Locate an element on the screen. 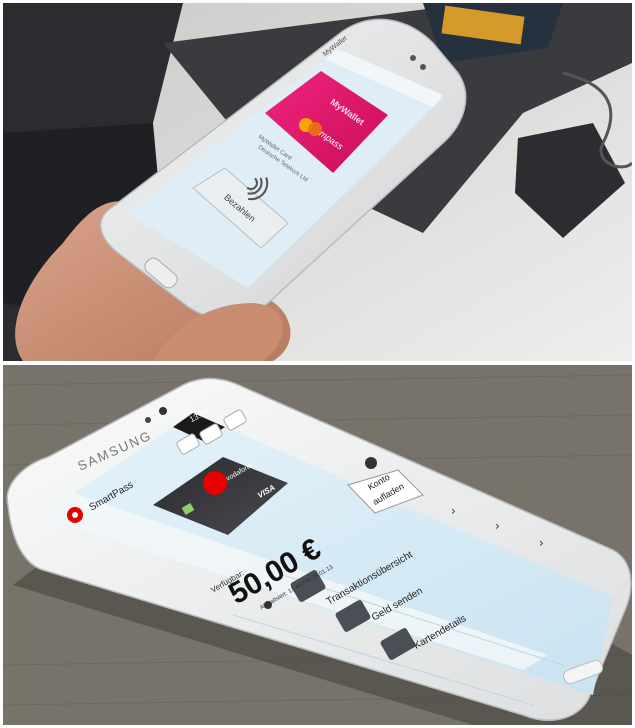 Image resolution: width=635 pixels, height=728 pixels. proximity-sensor is located at coordinates (163, 411).